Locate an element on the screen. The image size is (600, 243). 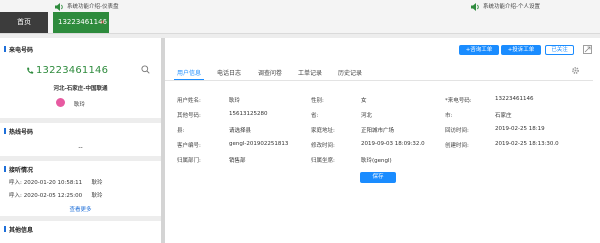
expand-icon is located at coordinates (587, 49).